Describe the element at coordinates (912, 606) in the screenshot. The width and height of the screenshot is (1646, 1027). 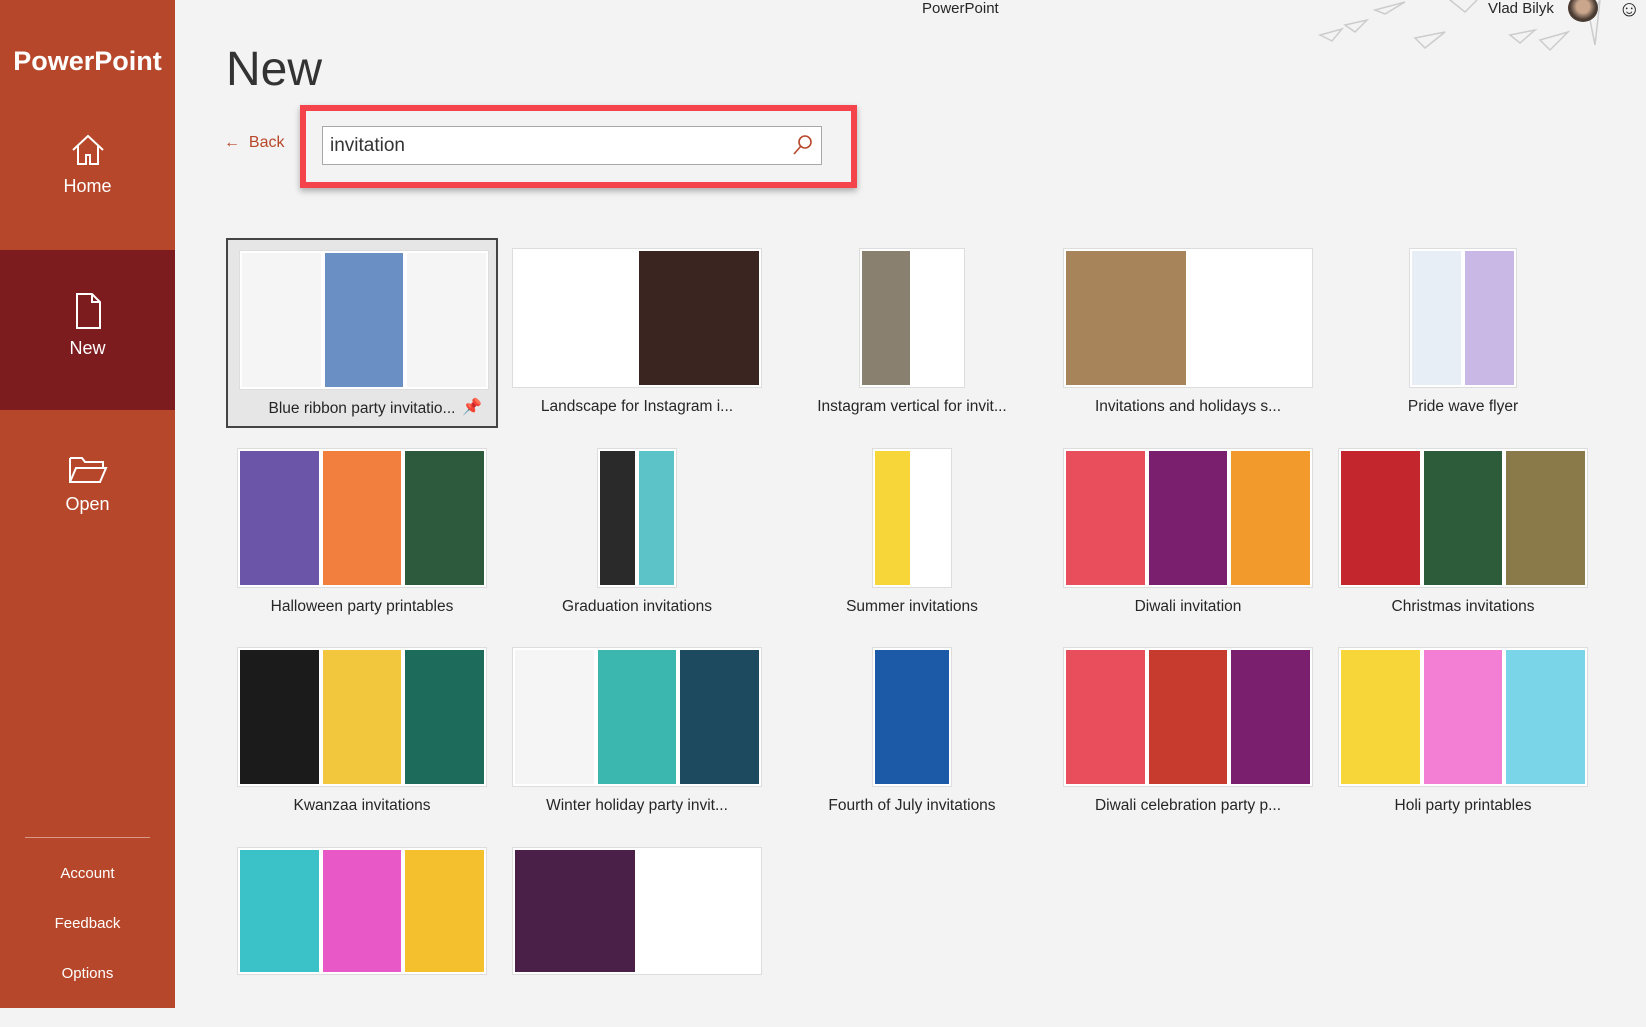
I see `template-label: Summer invitations` at that location.